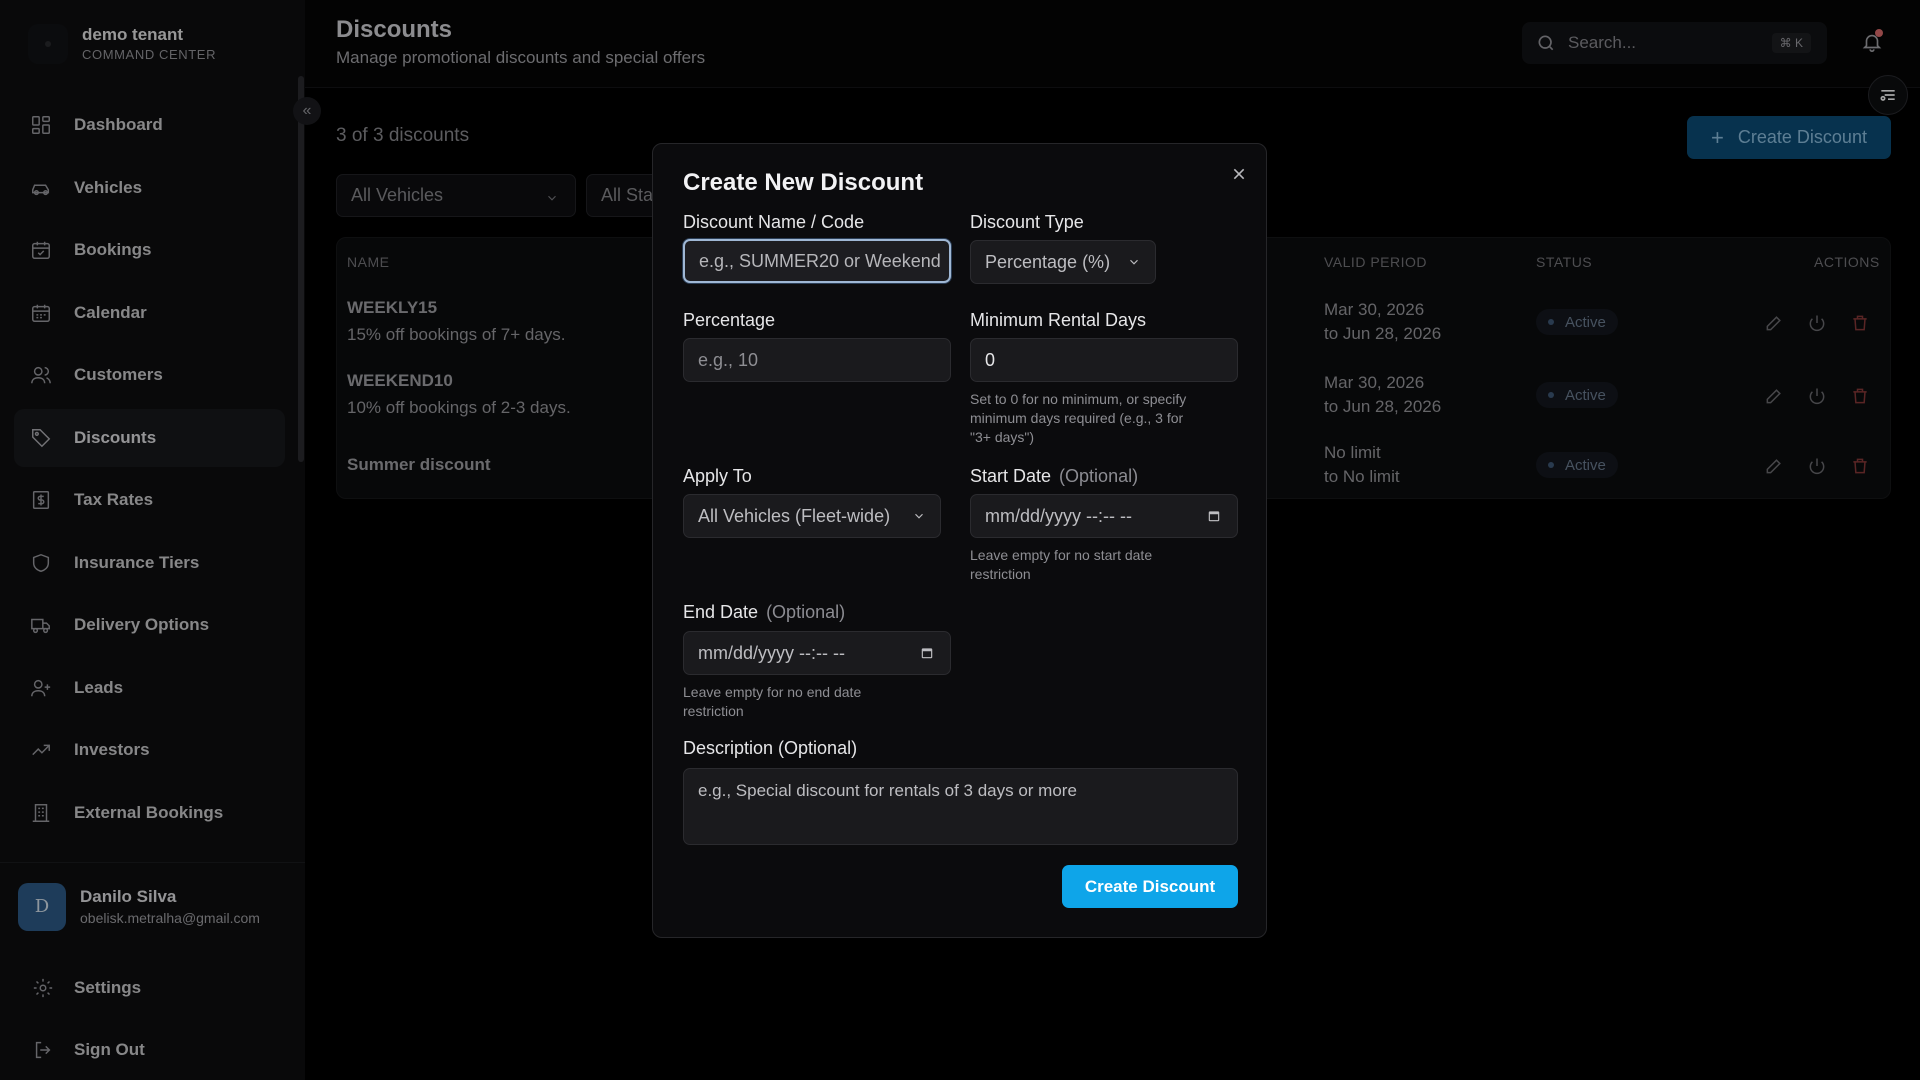 This screenshot has width=1920, height=1080. Describe the element at coordinates (817, 360) in the screenshot. I see `percentage-input: e.g., 10` at that location.